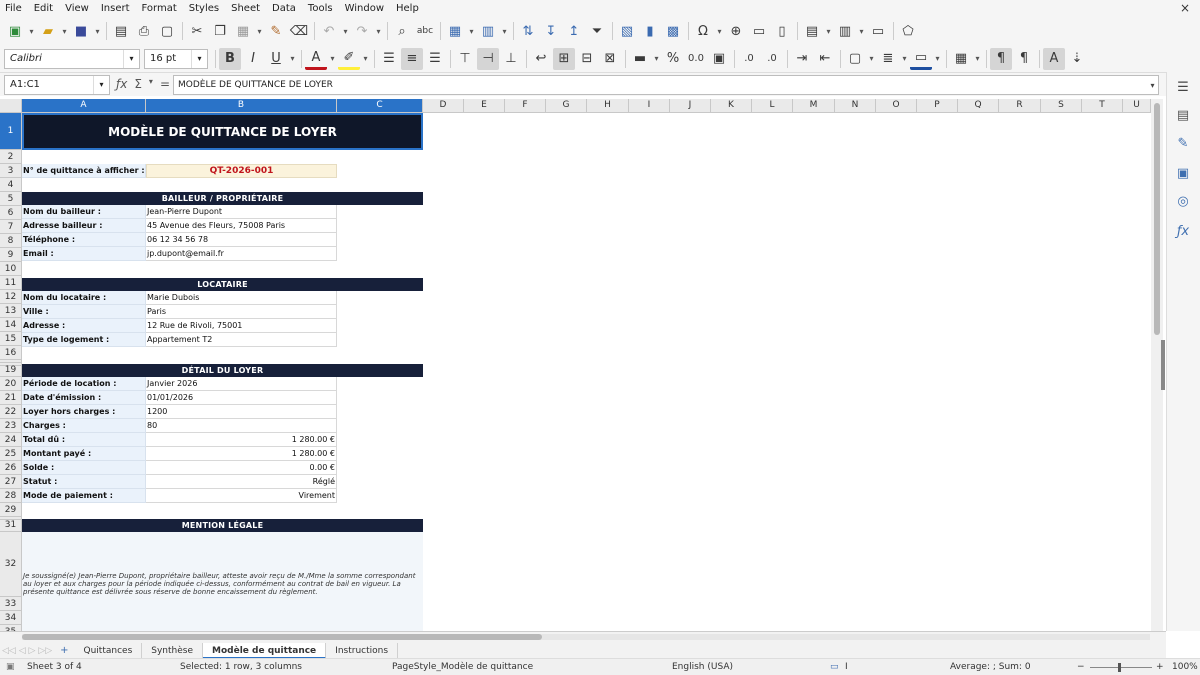 The height and width of the screenshot is (675, 1200). Describe the element at coordinates (1061, 106) in the screenshot. I see `column-header-s: S` at that location.